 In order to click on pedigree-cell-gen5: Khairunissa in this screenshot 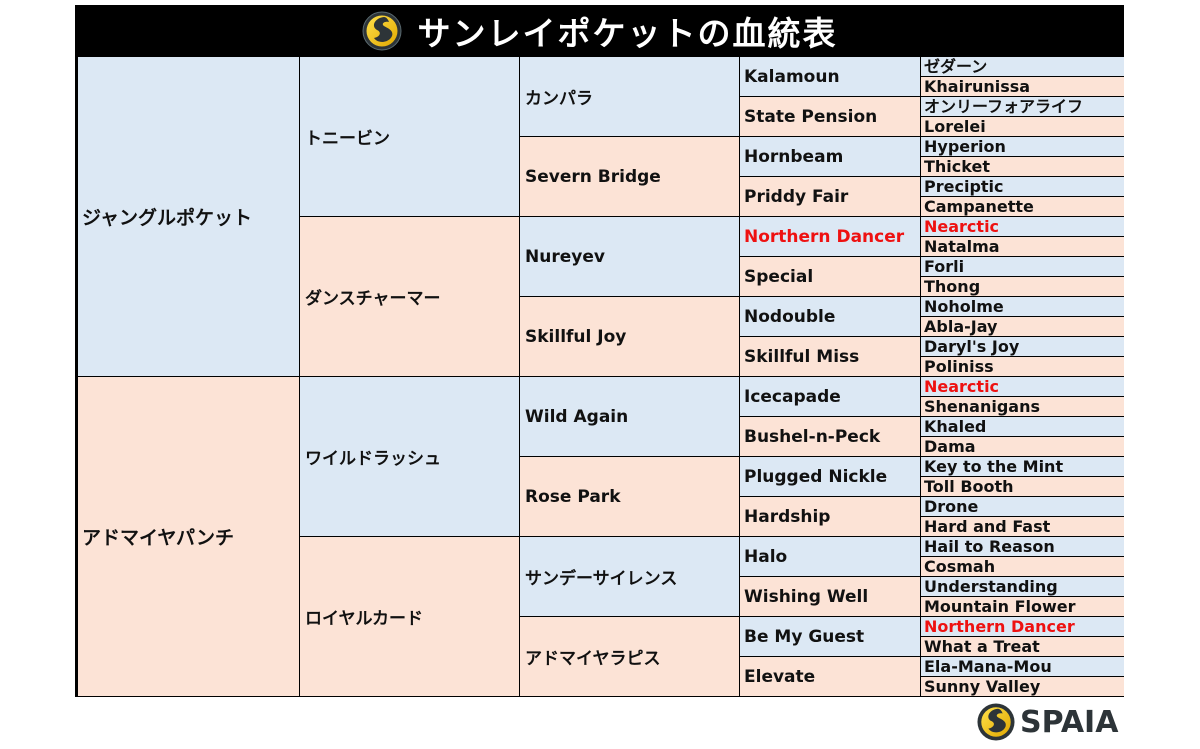, I will do `click(1022, 87)`.